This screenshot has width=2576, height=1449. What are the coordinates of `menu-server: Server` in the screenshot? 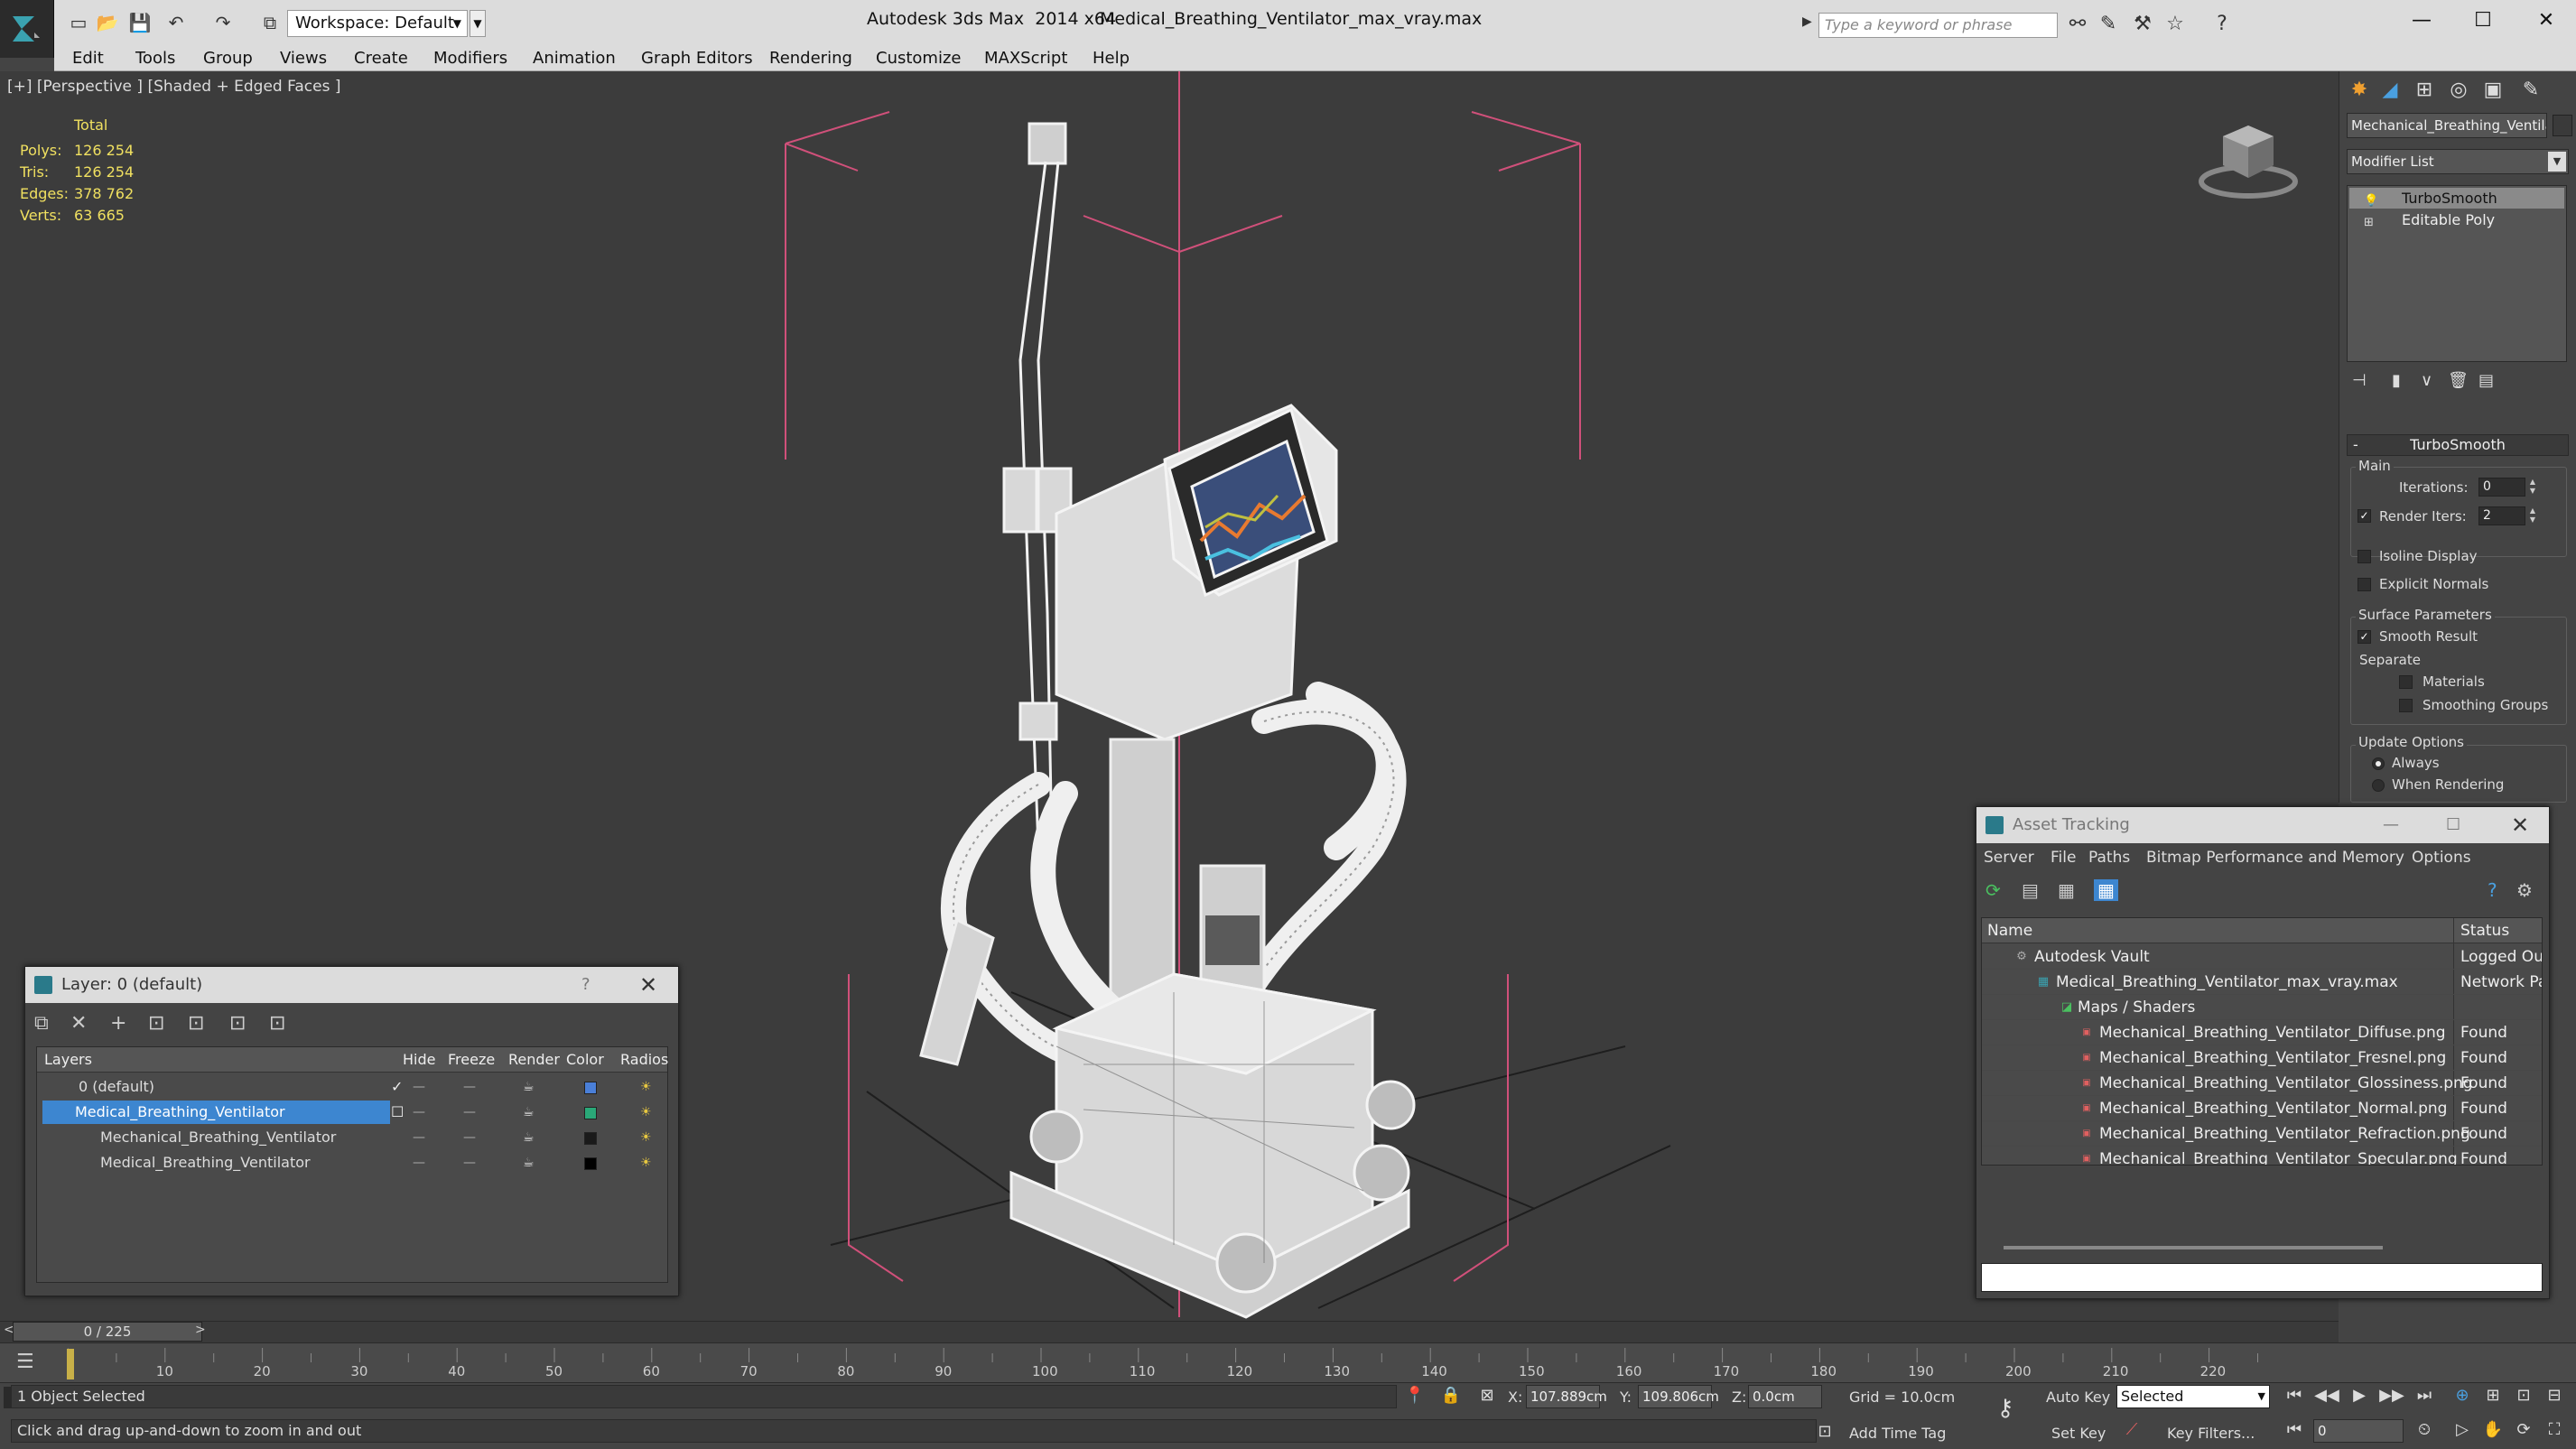 It's located at (2009, 858).